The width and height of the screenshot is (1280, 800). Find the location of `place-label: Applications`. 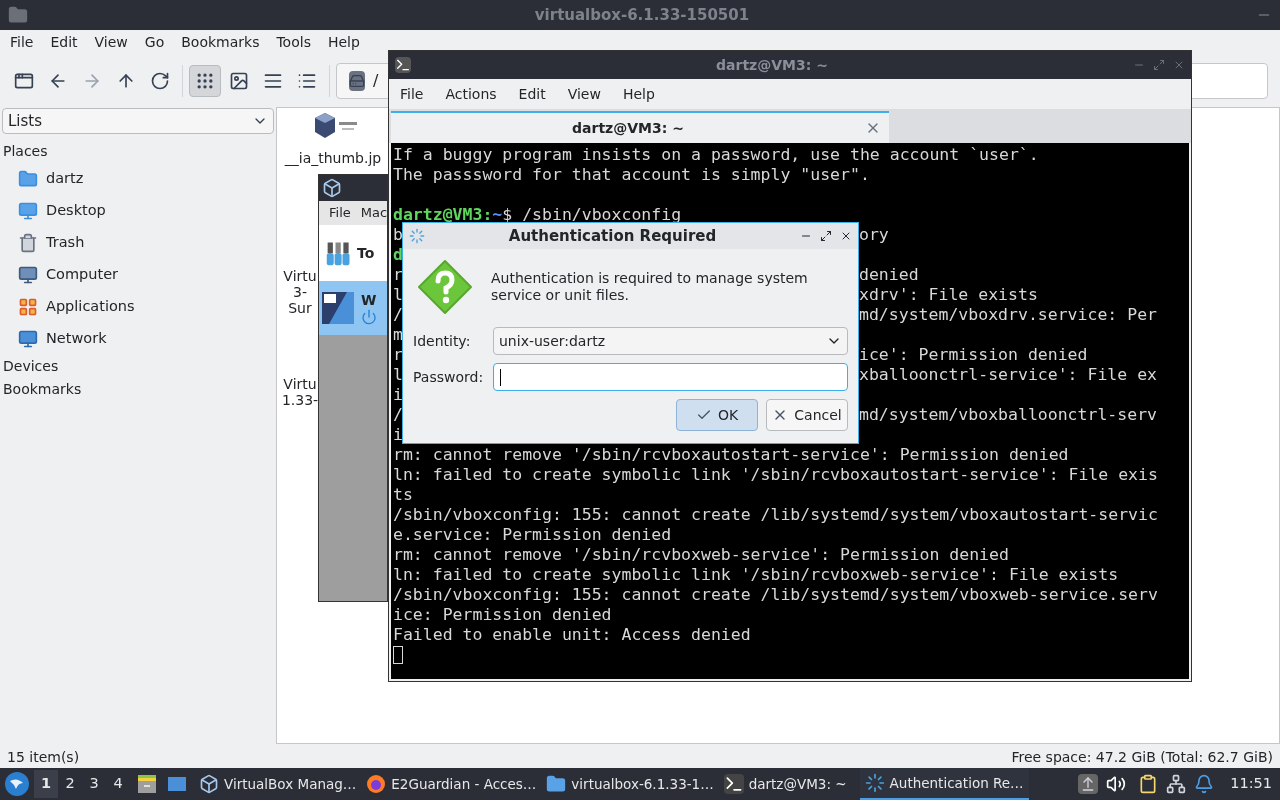

place-label: Applications is located at coordinates (90, 307).